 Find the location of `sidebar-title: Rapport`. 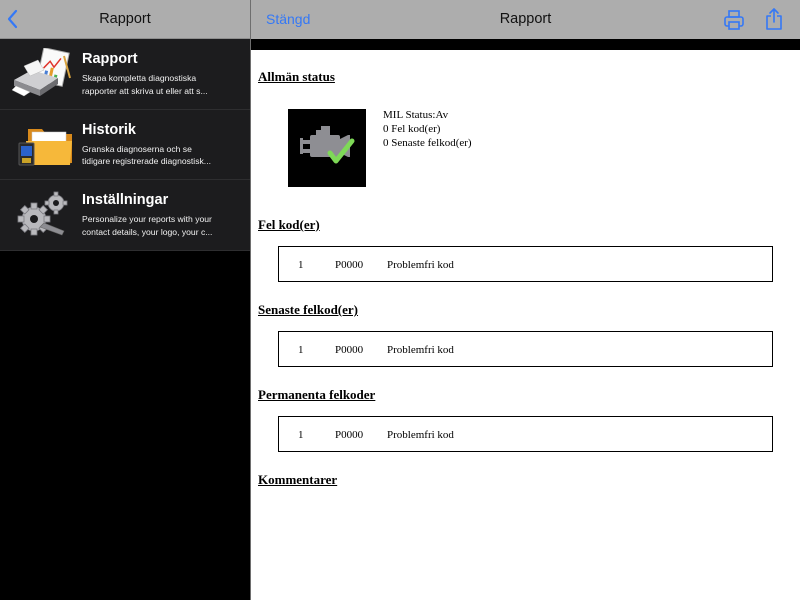

sidebar-title: Rapport is located at coordinates (125, 19).